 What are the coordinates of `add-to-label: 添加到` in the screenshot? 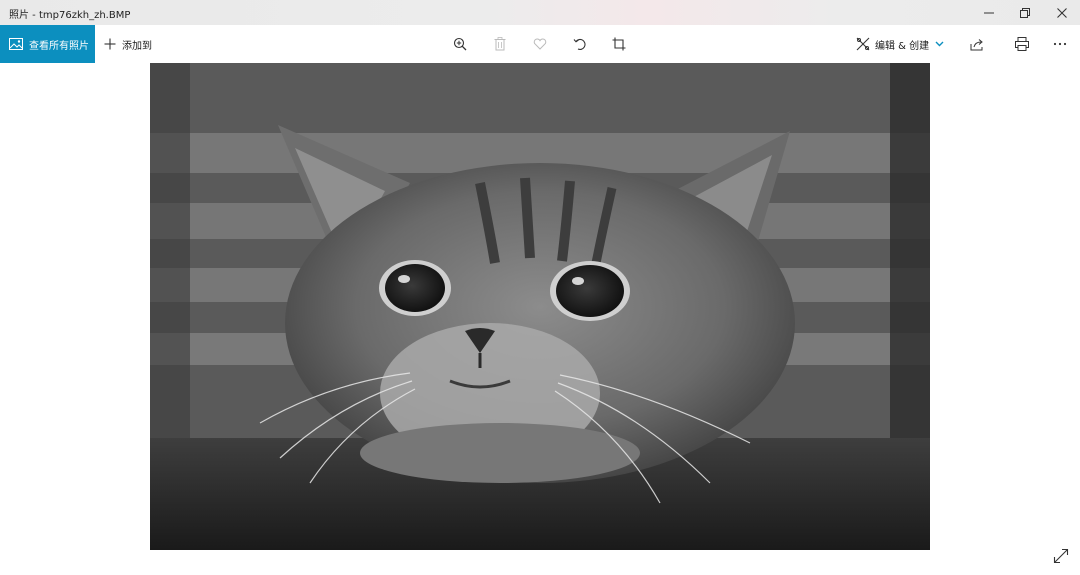 It's located at (137, 46).